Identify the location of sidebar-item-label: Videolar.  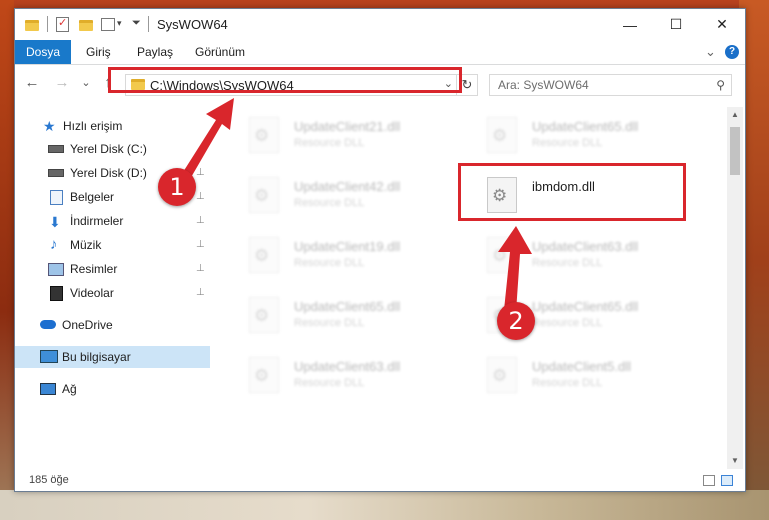
(92, 293).